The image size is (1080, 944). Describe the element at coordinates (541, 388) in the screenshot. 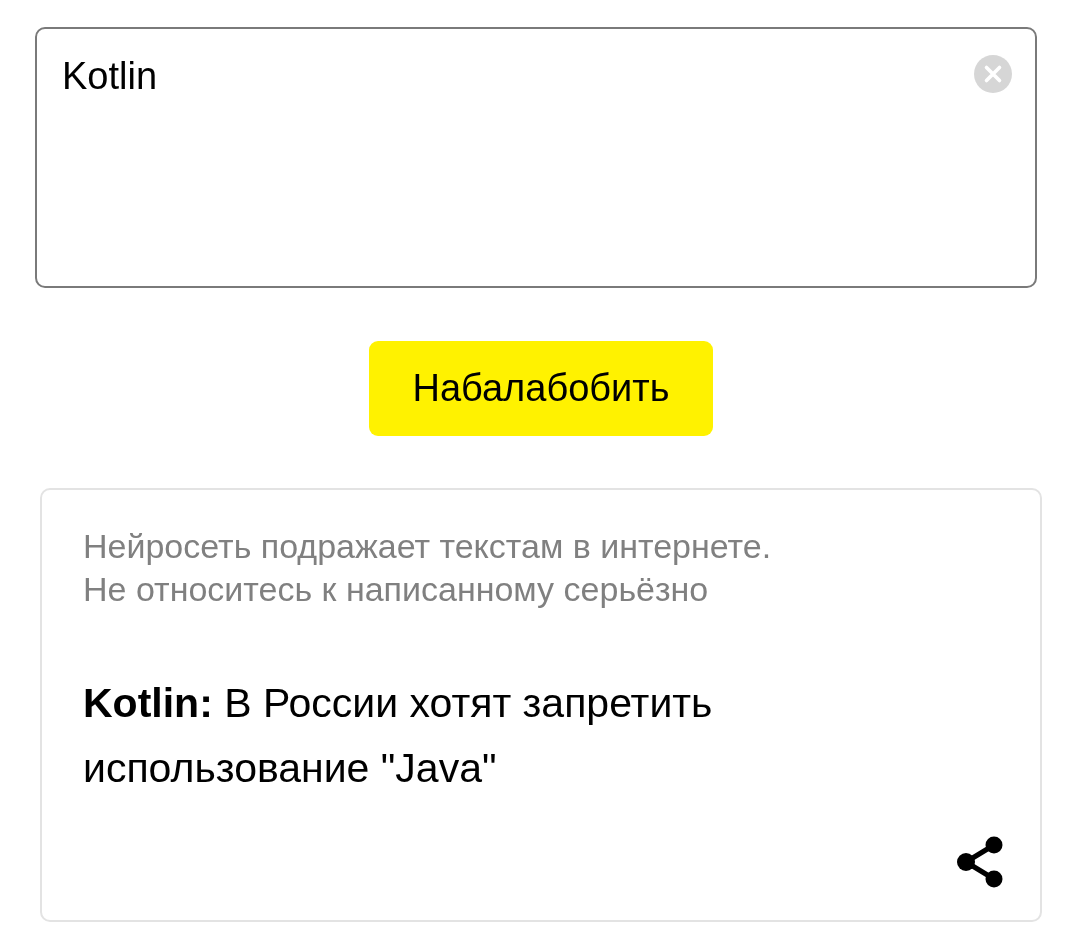

I see `submit-button: Набалабобить` at that location.